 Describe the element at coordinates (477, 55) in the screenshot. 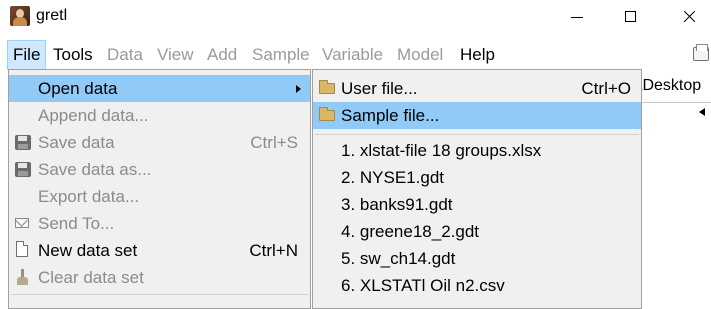

I see `menu-help: Help` at that location.